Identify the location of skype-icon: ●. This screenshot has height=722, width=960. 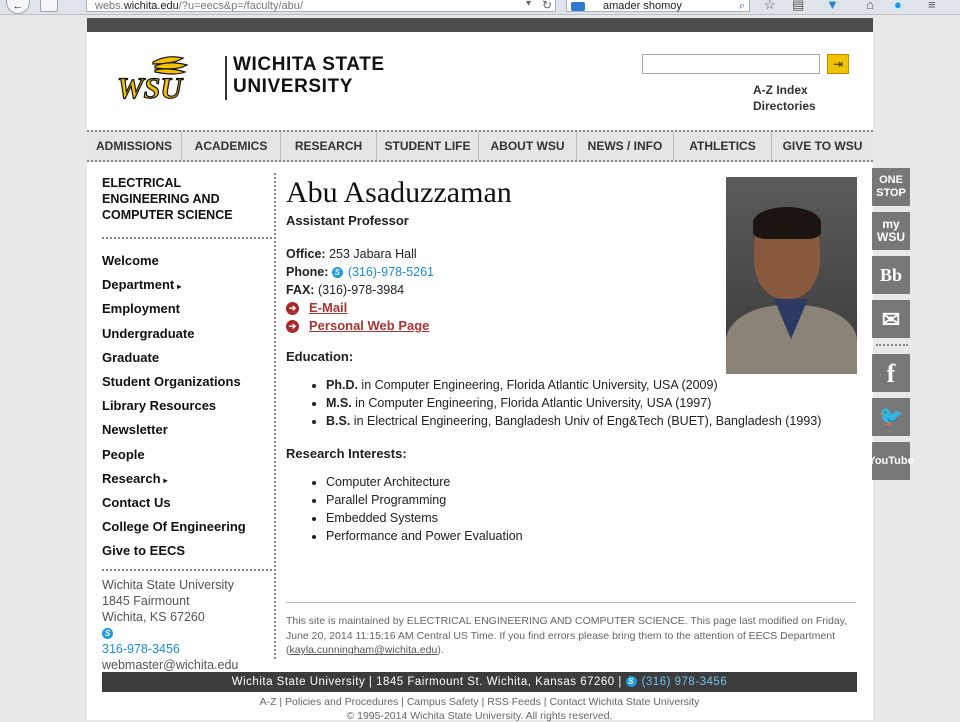
(898, 6).